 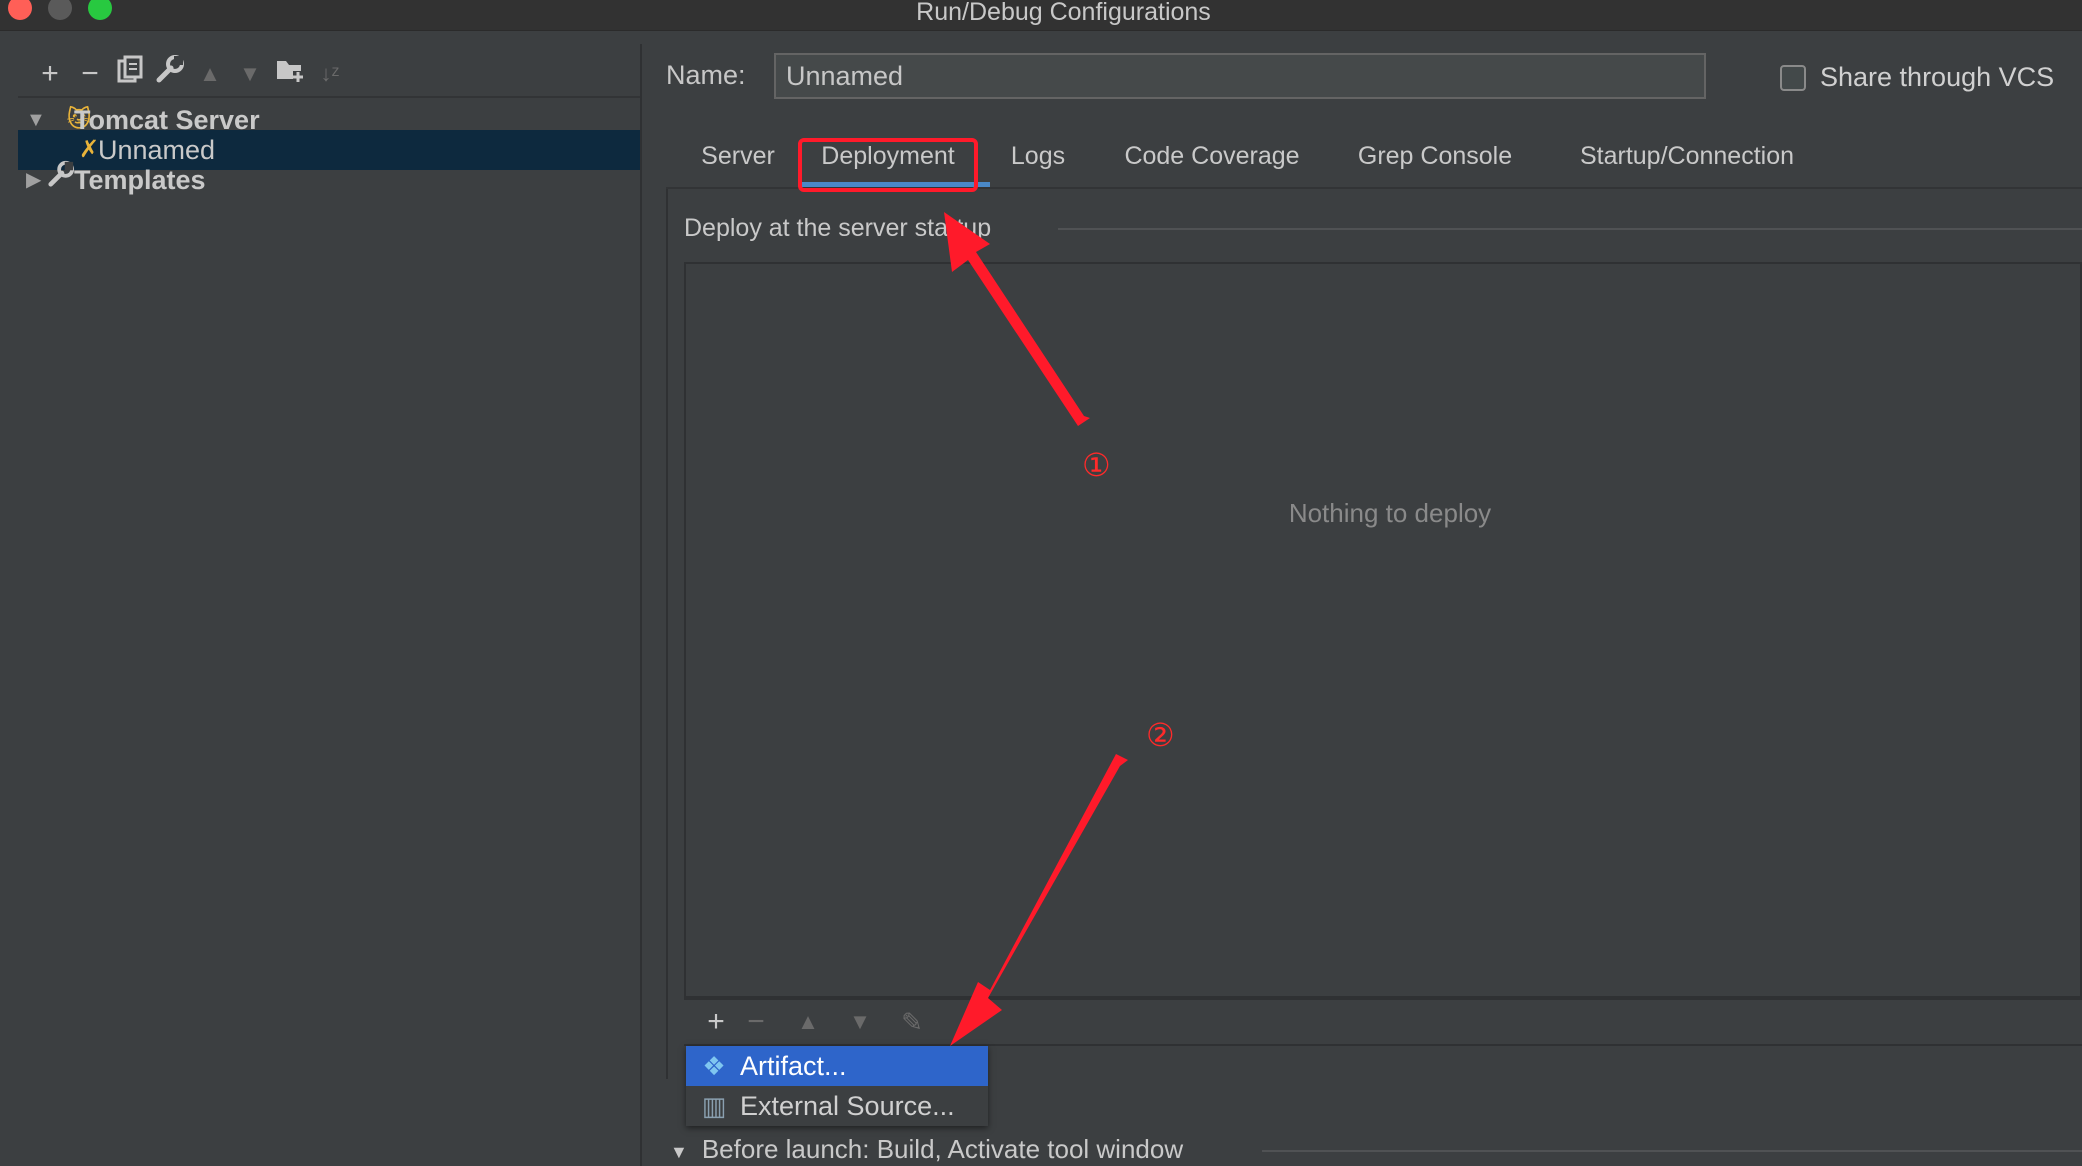 What do you see at coordinates (1160, 735) in the screenshot?
I see `step-2-marker: ②` at bounding box center [1160, 735].